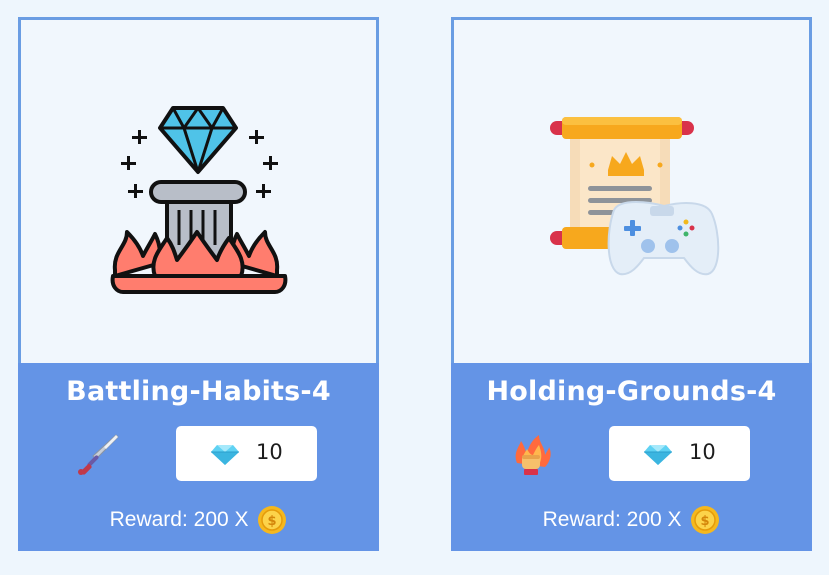 This screenshot has width=829, height=575. I want to click on card-footer: Holding-Grounds-4 10 Reward: 200 X $, so click(631, 457).